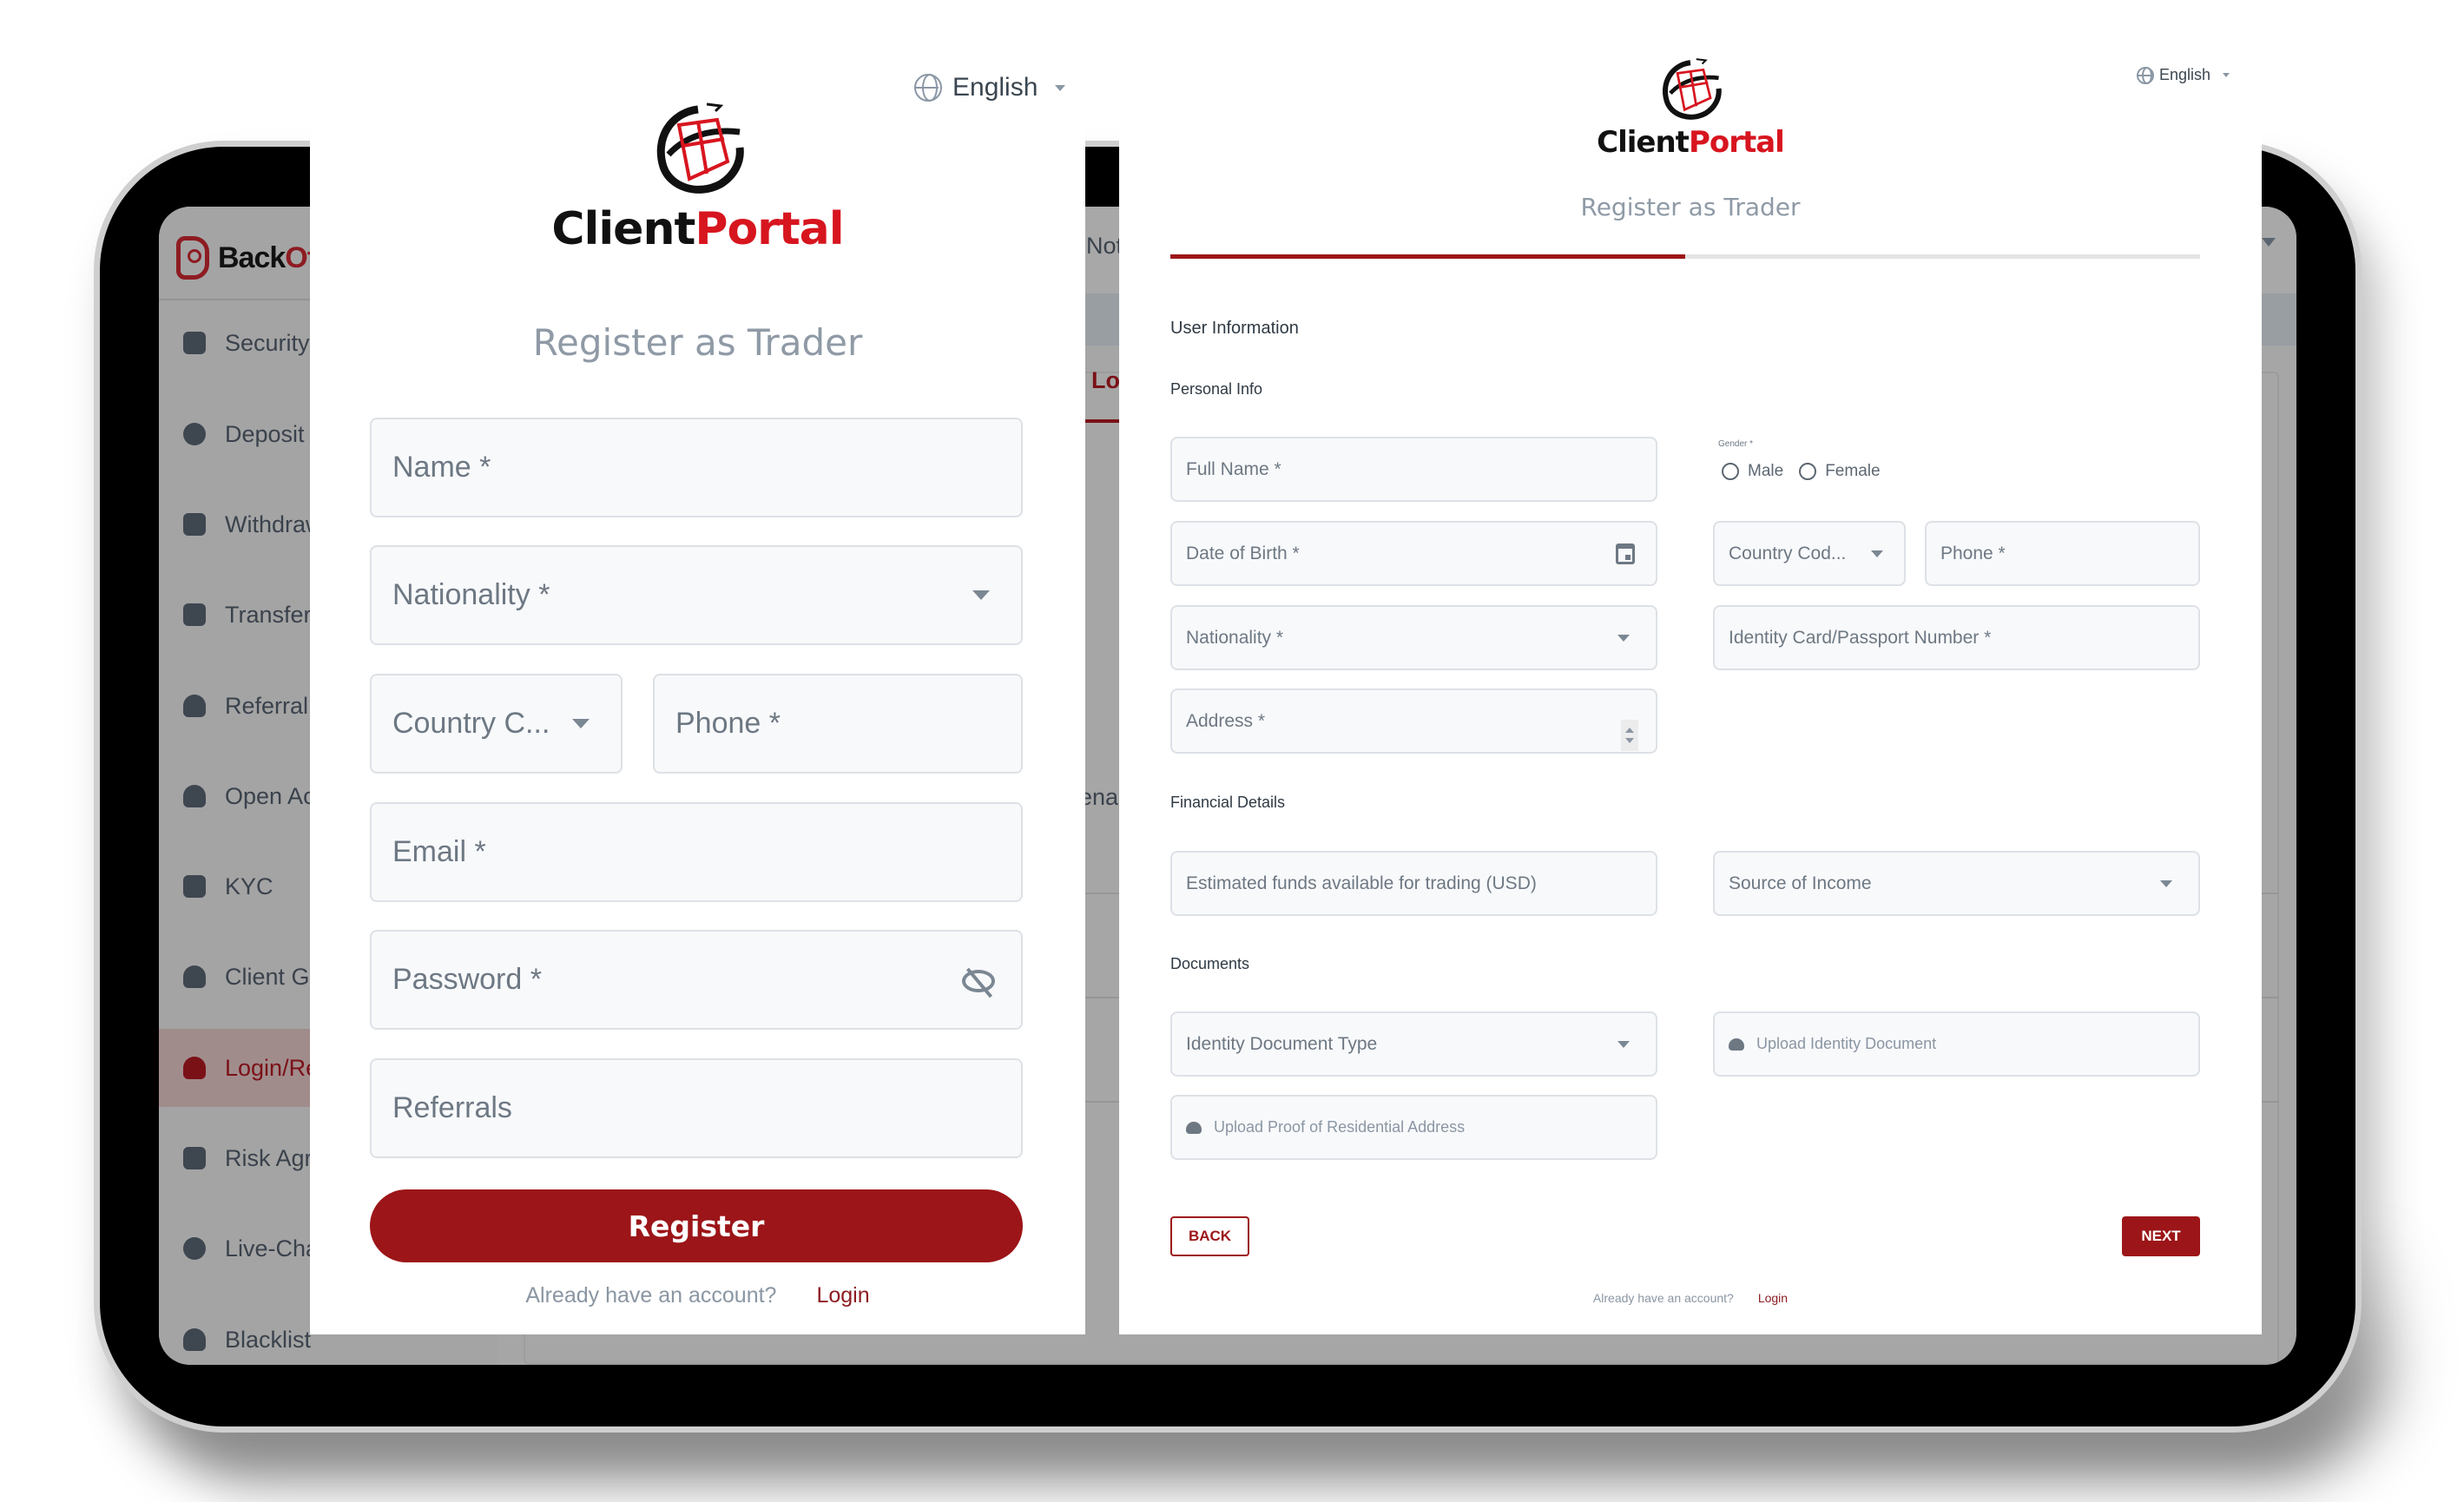  I want to click on wallet-icon, so click(194, 524).